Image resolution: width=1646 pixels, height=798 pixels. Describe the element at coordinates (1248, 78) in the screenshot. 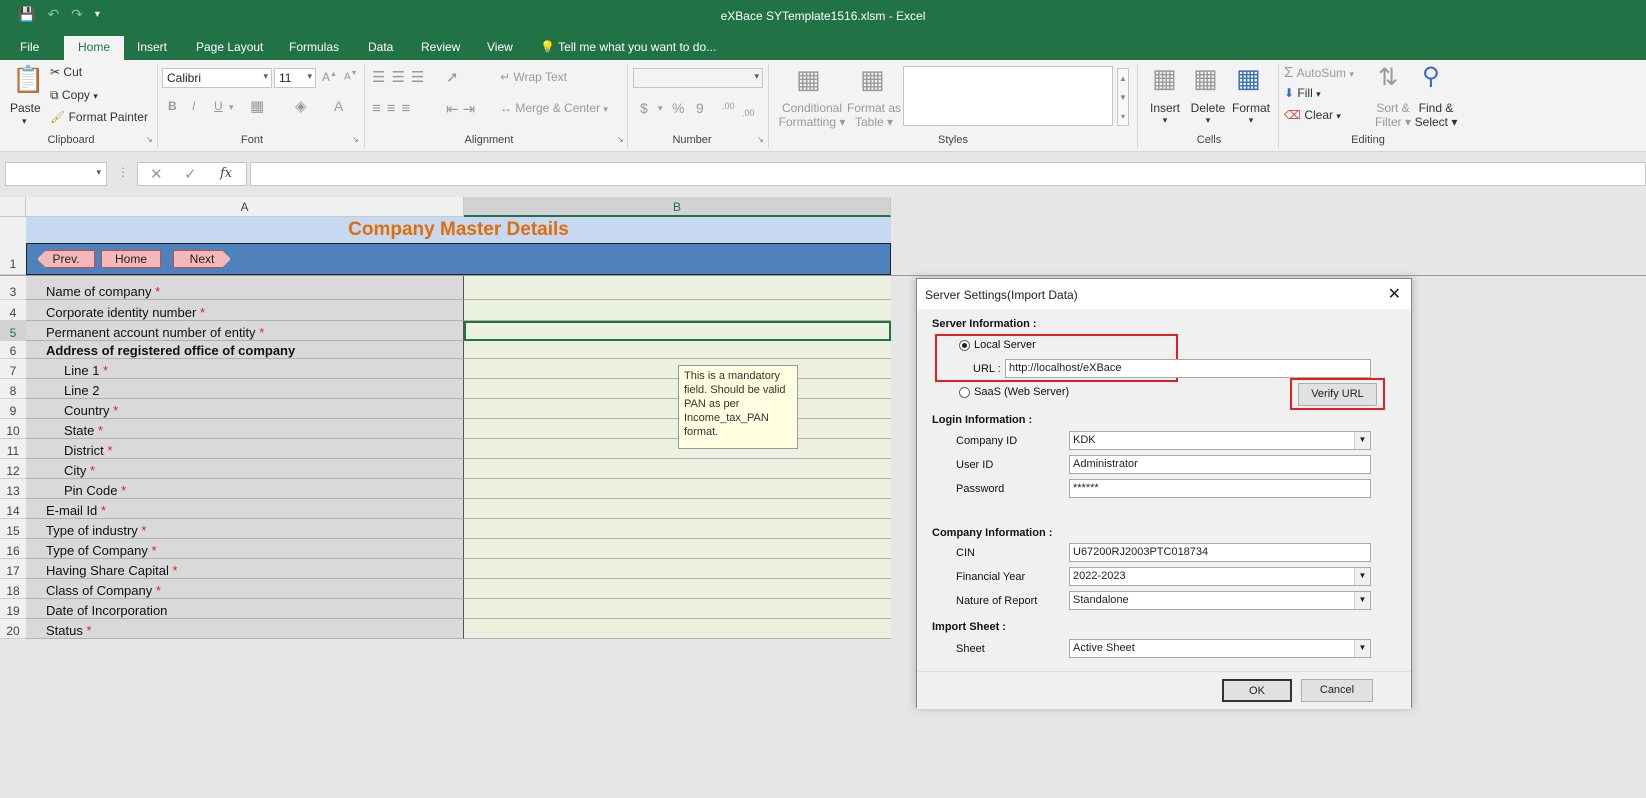

I see `format-cells-icon: ▦` at that location.